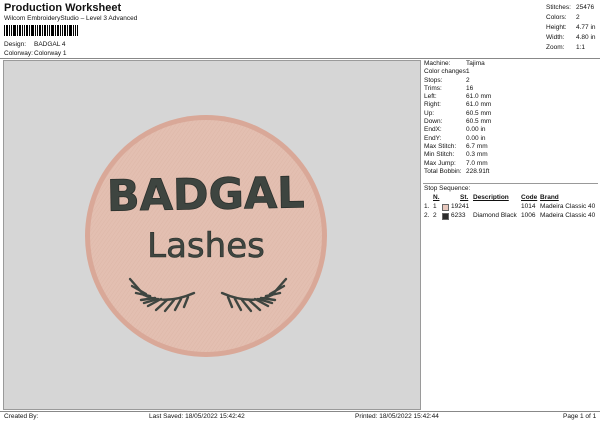 The height and width of the screenshot is (424, 600). Describe the element at coordinates (206, 246) in the screenshot. I see `design-line2: Lashes` at that location.